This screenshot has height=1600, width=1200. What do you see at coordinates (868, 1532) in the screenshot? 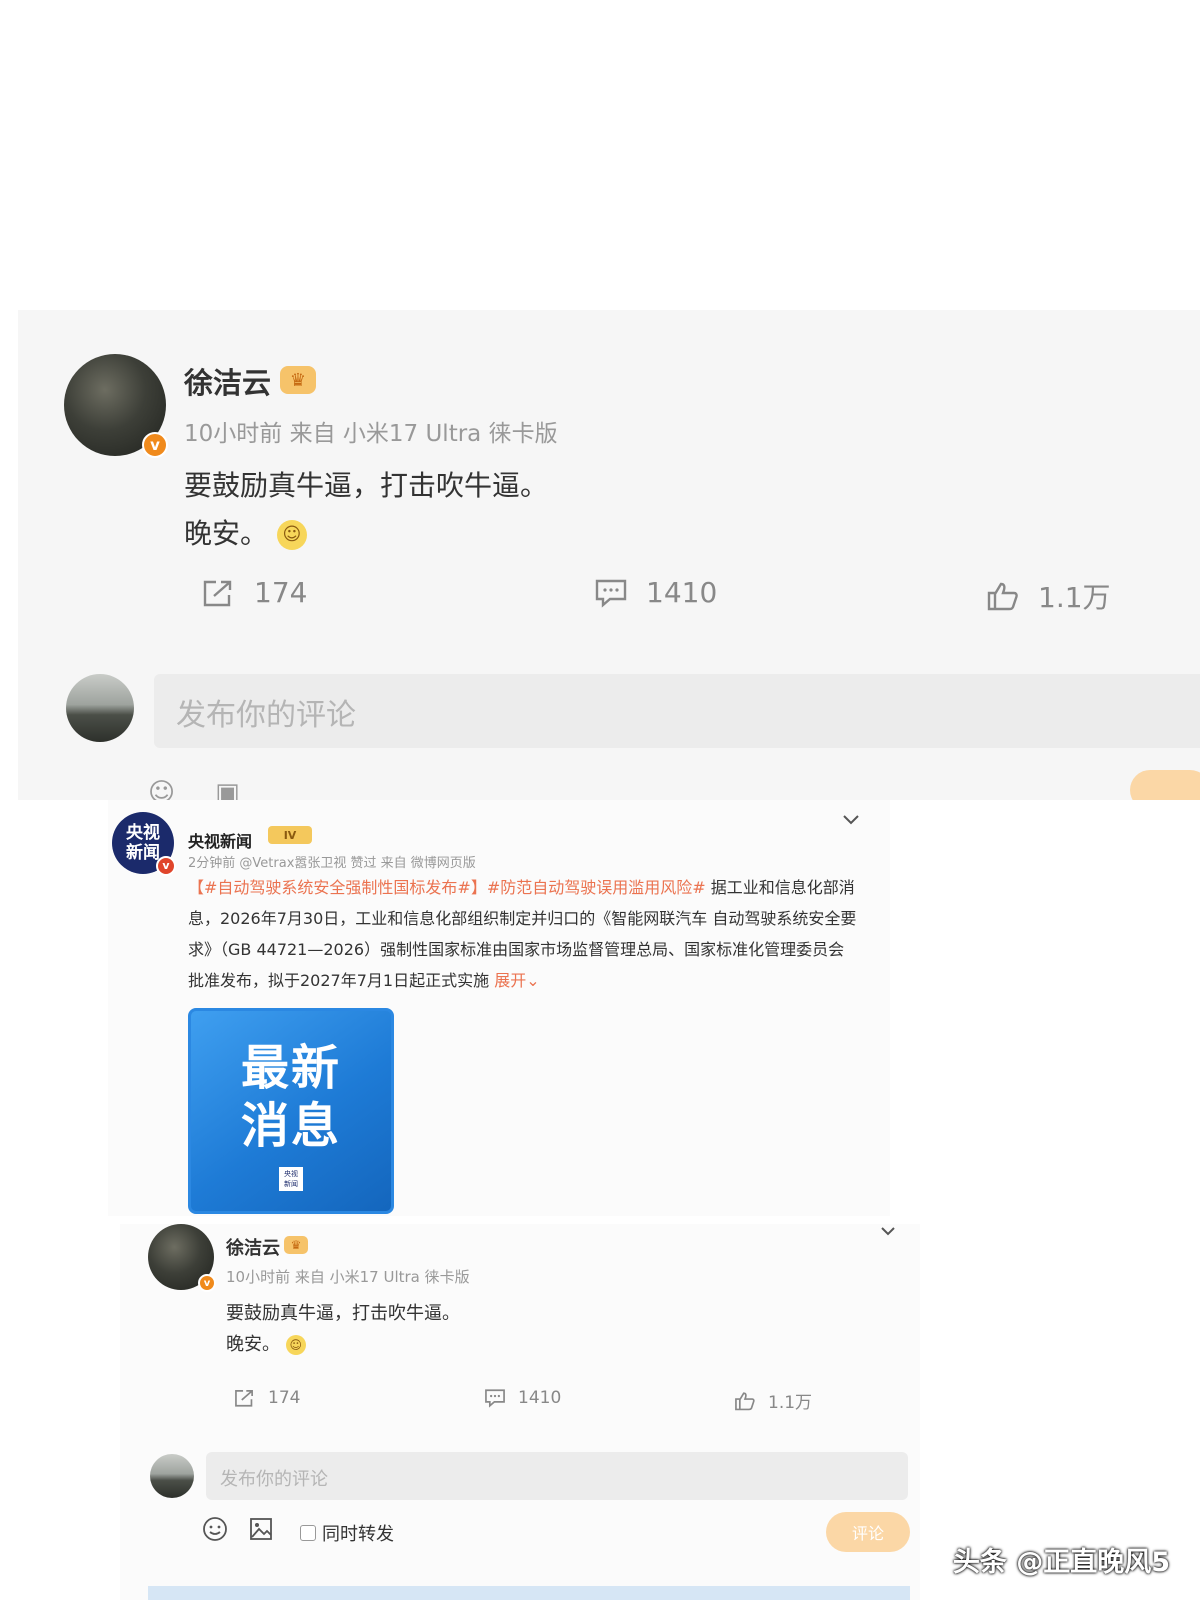
I see `post-comment-button: 评论` at bounding box center [868, 1532].